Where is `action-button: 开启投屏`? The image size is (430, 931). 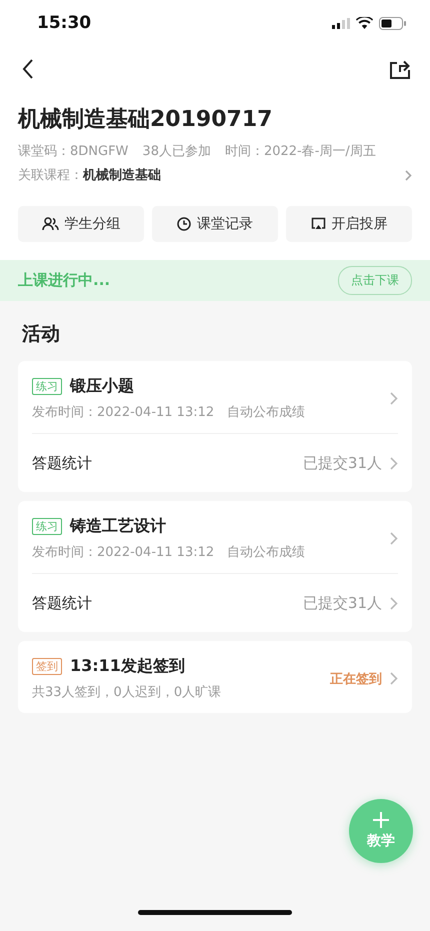
action-button: 开启投屏 is located at coordinates (349, 224).